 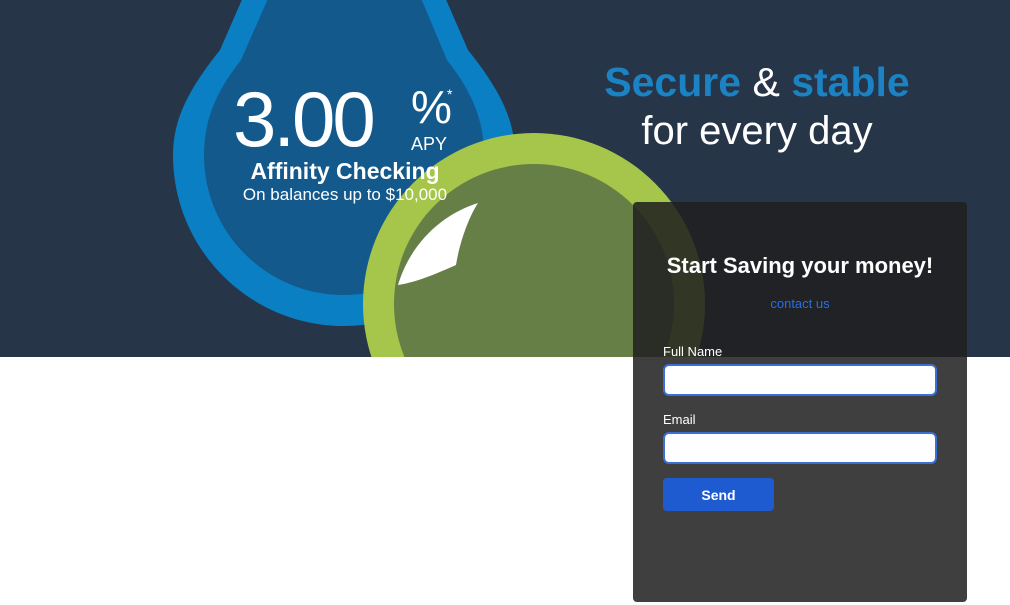 What do you see at coordinates (429, 144) in the screenshot?
I see `apy-label: APY` at bounding box center [429, 144].